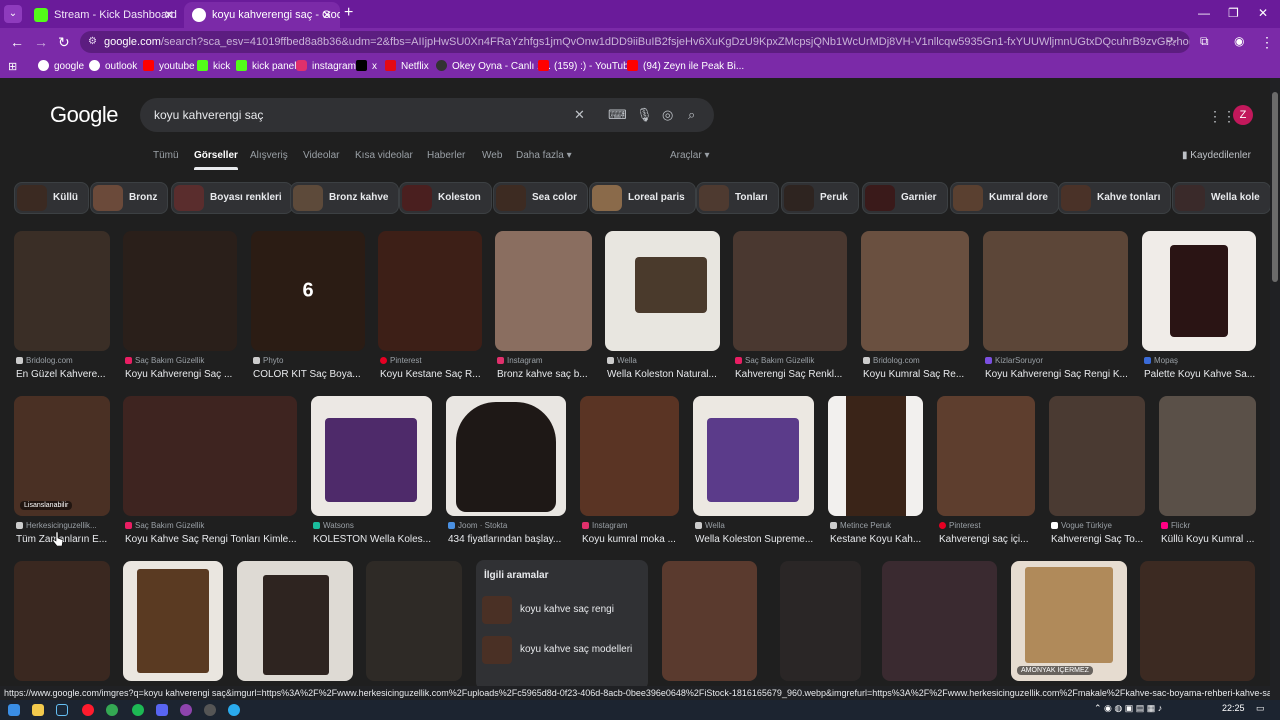  What do you see at coordinates (1115, 198) in the screenshot?
I see `chip-kahve-tonlari: Kahve tonları` at bounding box center [1115, 198].